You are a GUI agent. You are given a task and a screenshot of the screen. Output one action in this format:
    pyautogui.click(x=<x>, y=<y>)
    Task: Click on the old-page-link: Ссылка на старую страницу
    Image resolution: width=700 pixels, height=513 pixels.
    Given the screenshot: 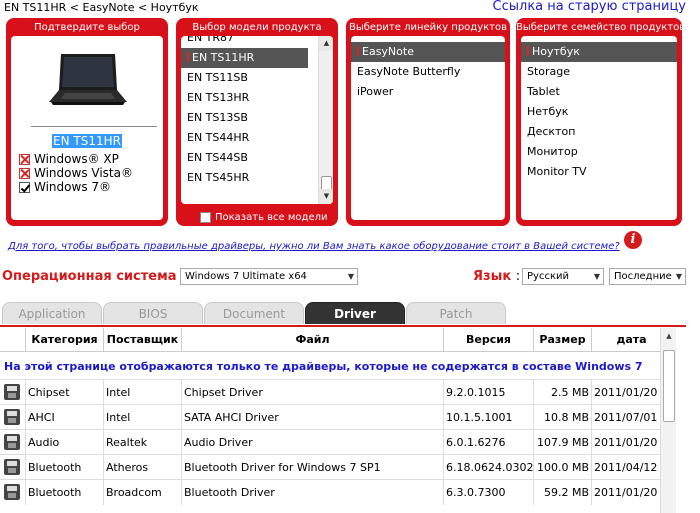 What is the action you would take?
    pyautogui.click(x=589, y=7)
    